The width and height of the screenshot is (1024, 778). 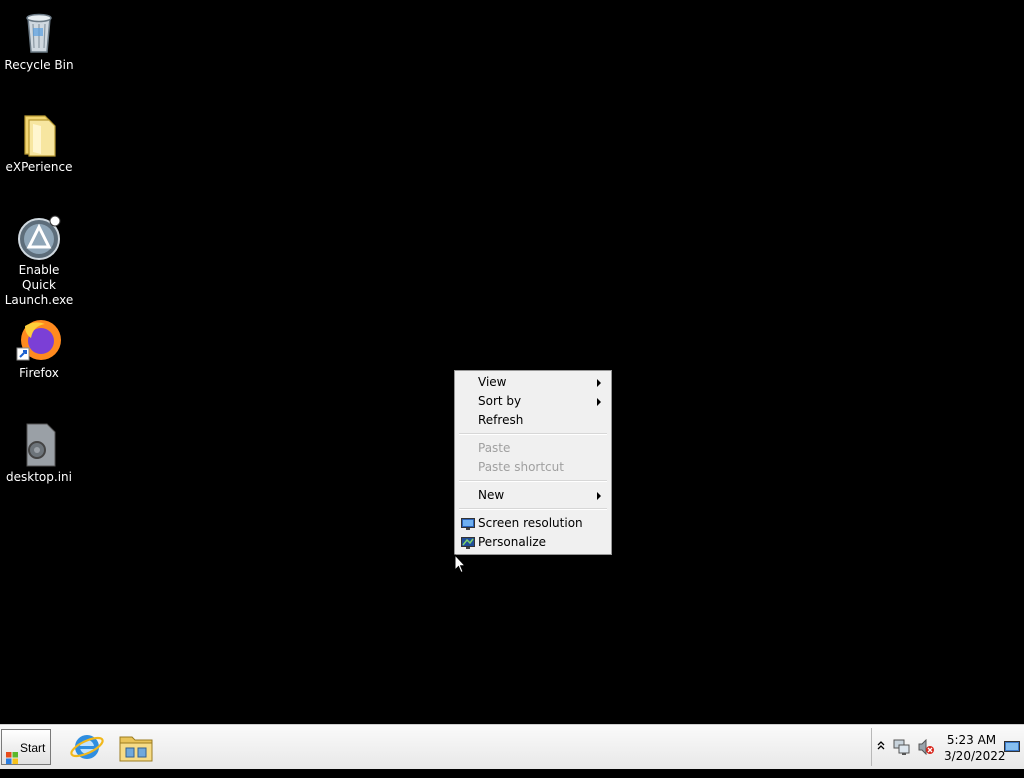 I want to click on menu-item-view: View, so click(x=533, y=382).